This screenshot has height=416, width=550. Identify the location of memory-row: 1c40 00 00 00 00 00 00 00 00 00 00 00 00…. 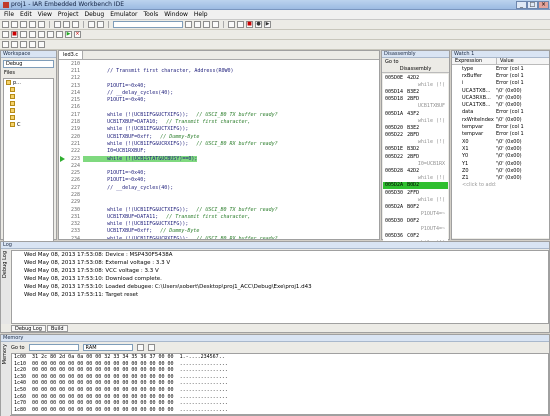
(280, 383).